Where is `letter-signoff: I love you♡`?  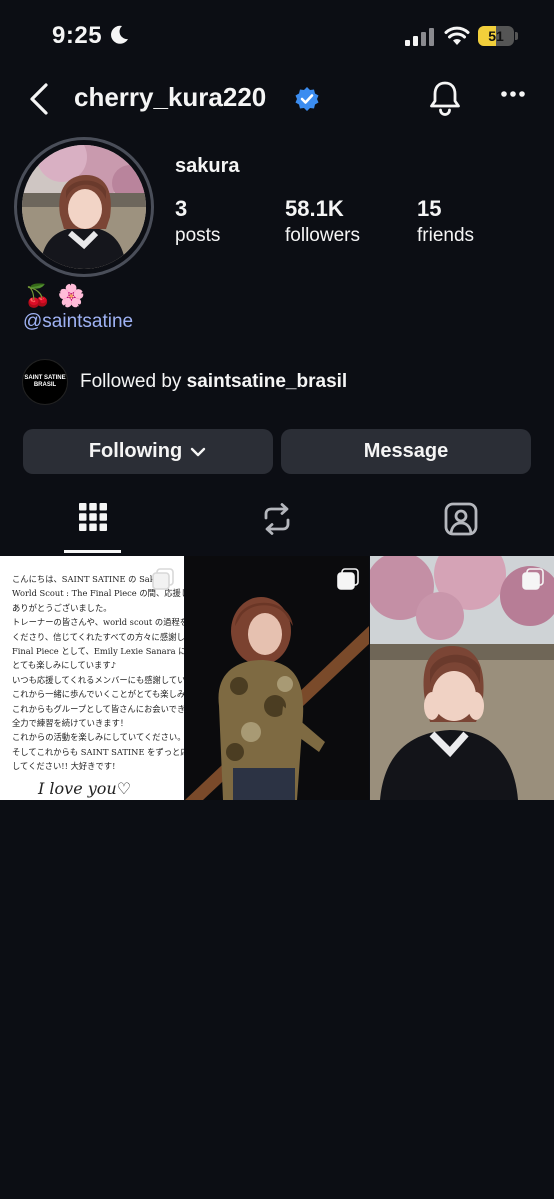 letter-signoff: I love you♡ is located at coordinates (85, 788).